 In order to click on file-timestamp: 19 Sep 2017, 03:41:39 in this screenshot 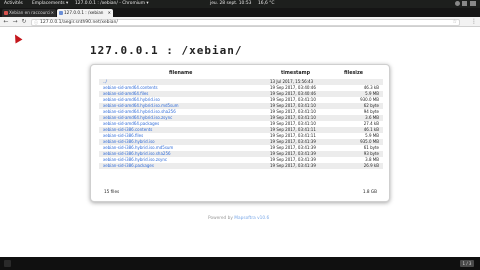, I will do `click(293, 165)`.